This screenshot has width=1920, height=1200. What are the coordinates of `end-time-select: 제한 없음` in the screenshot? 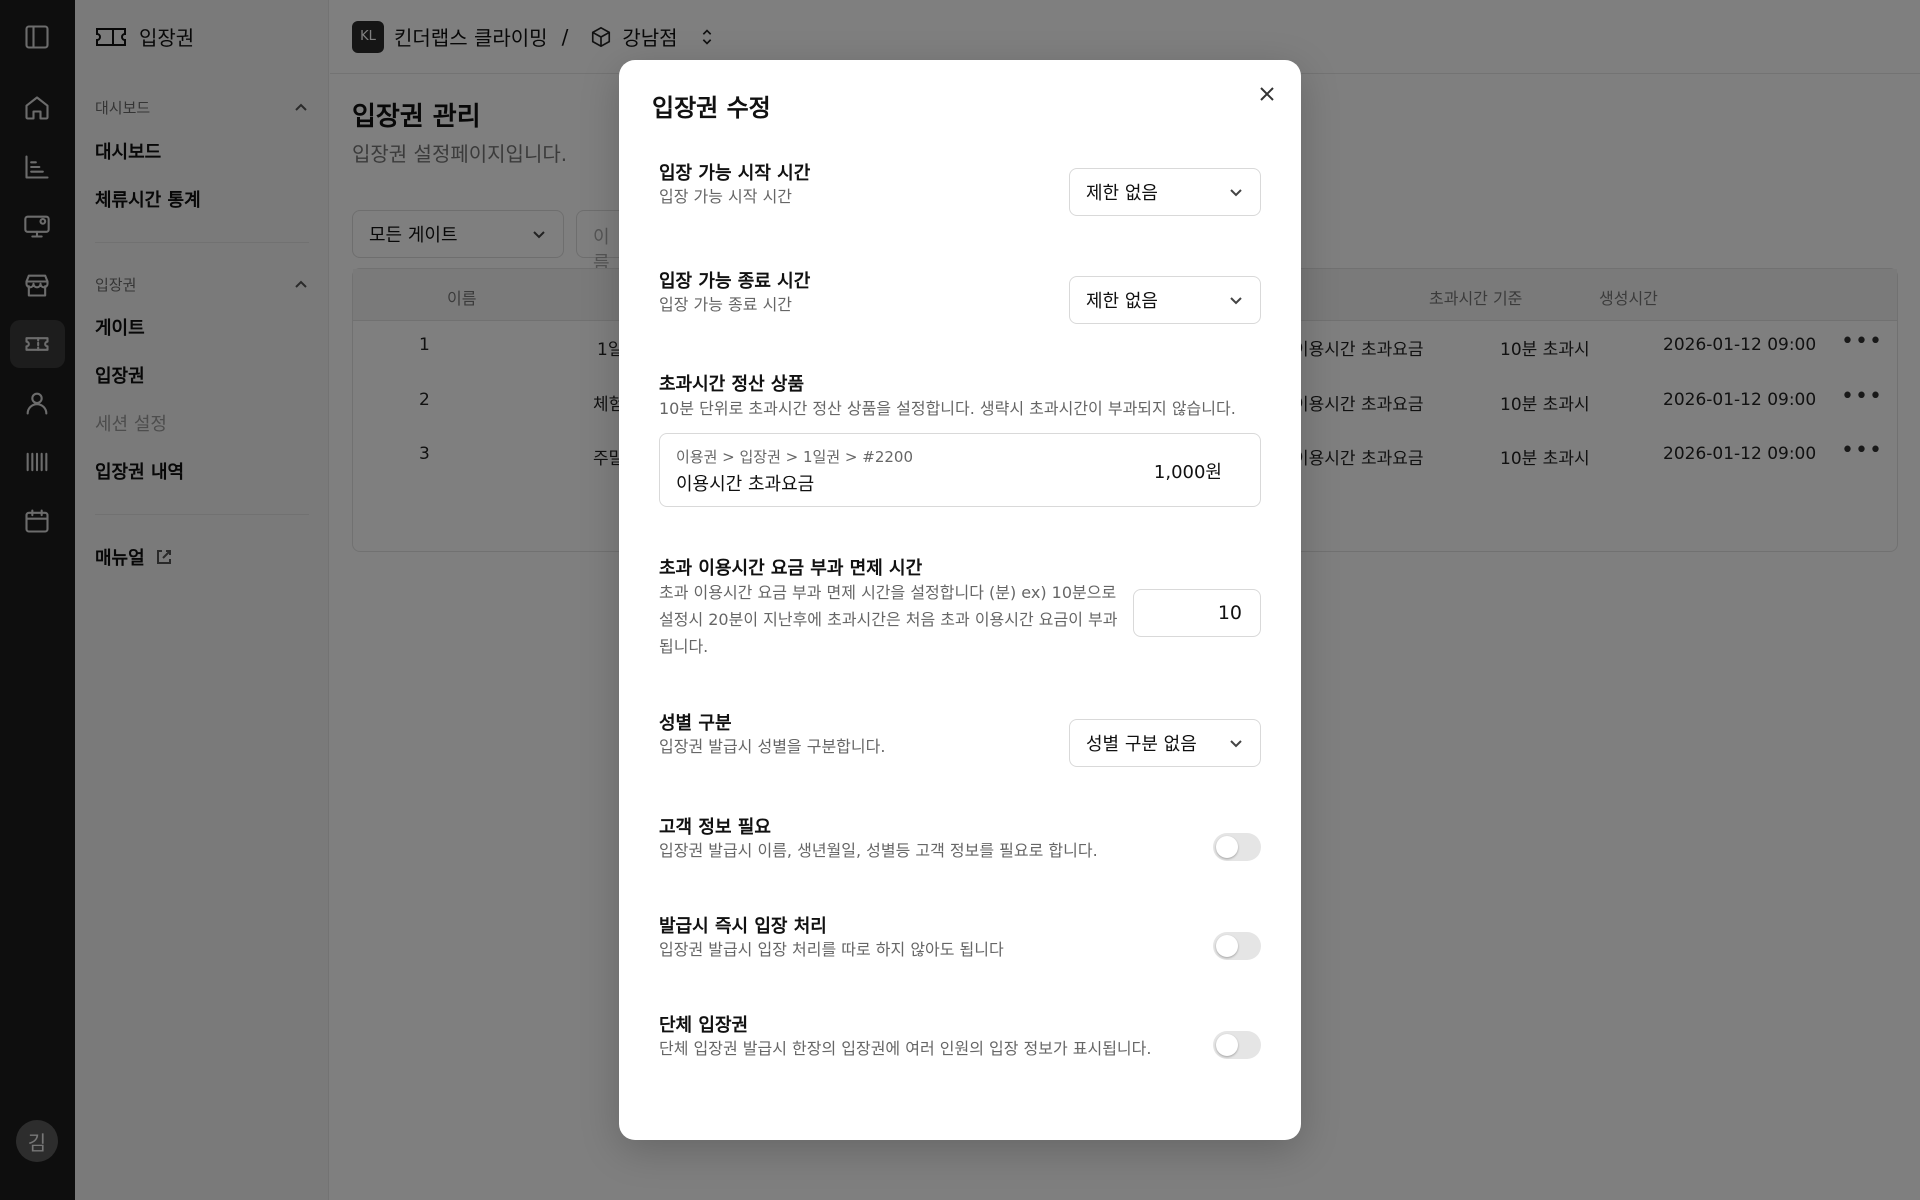 It's located at (1165, 300).